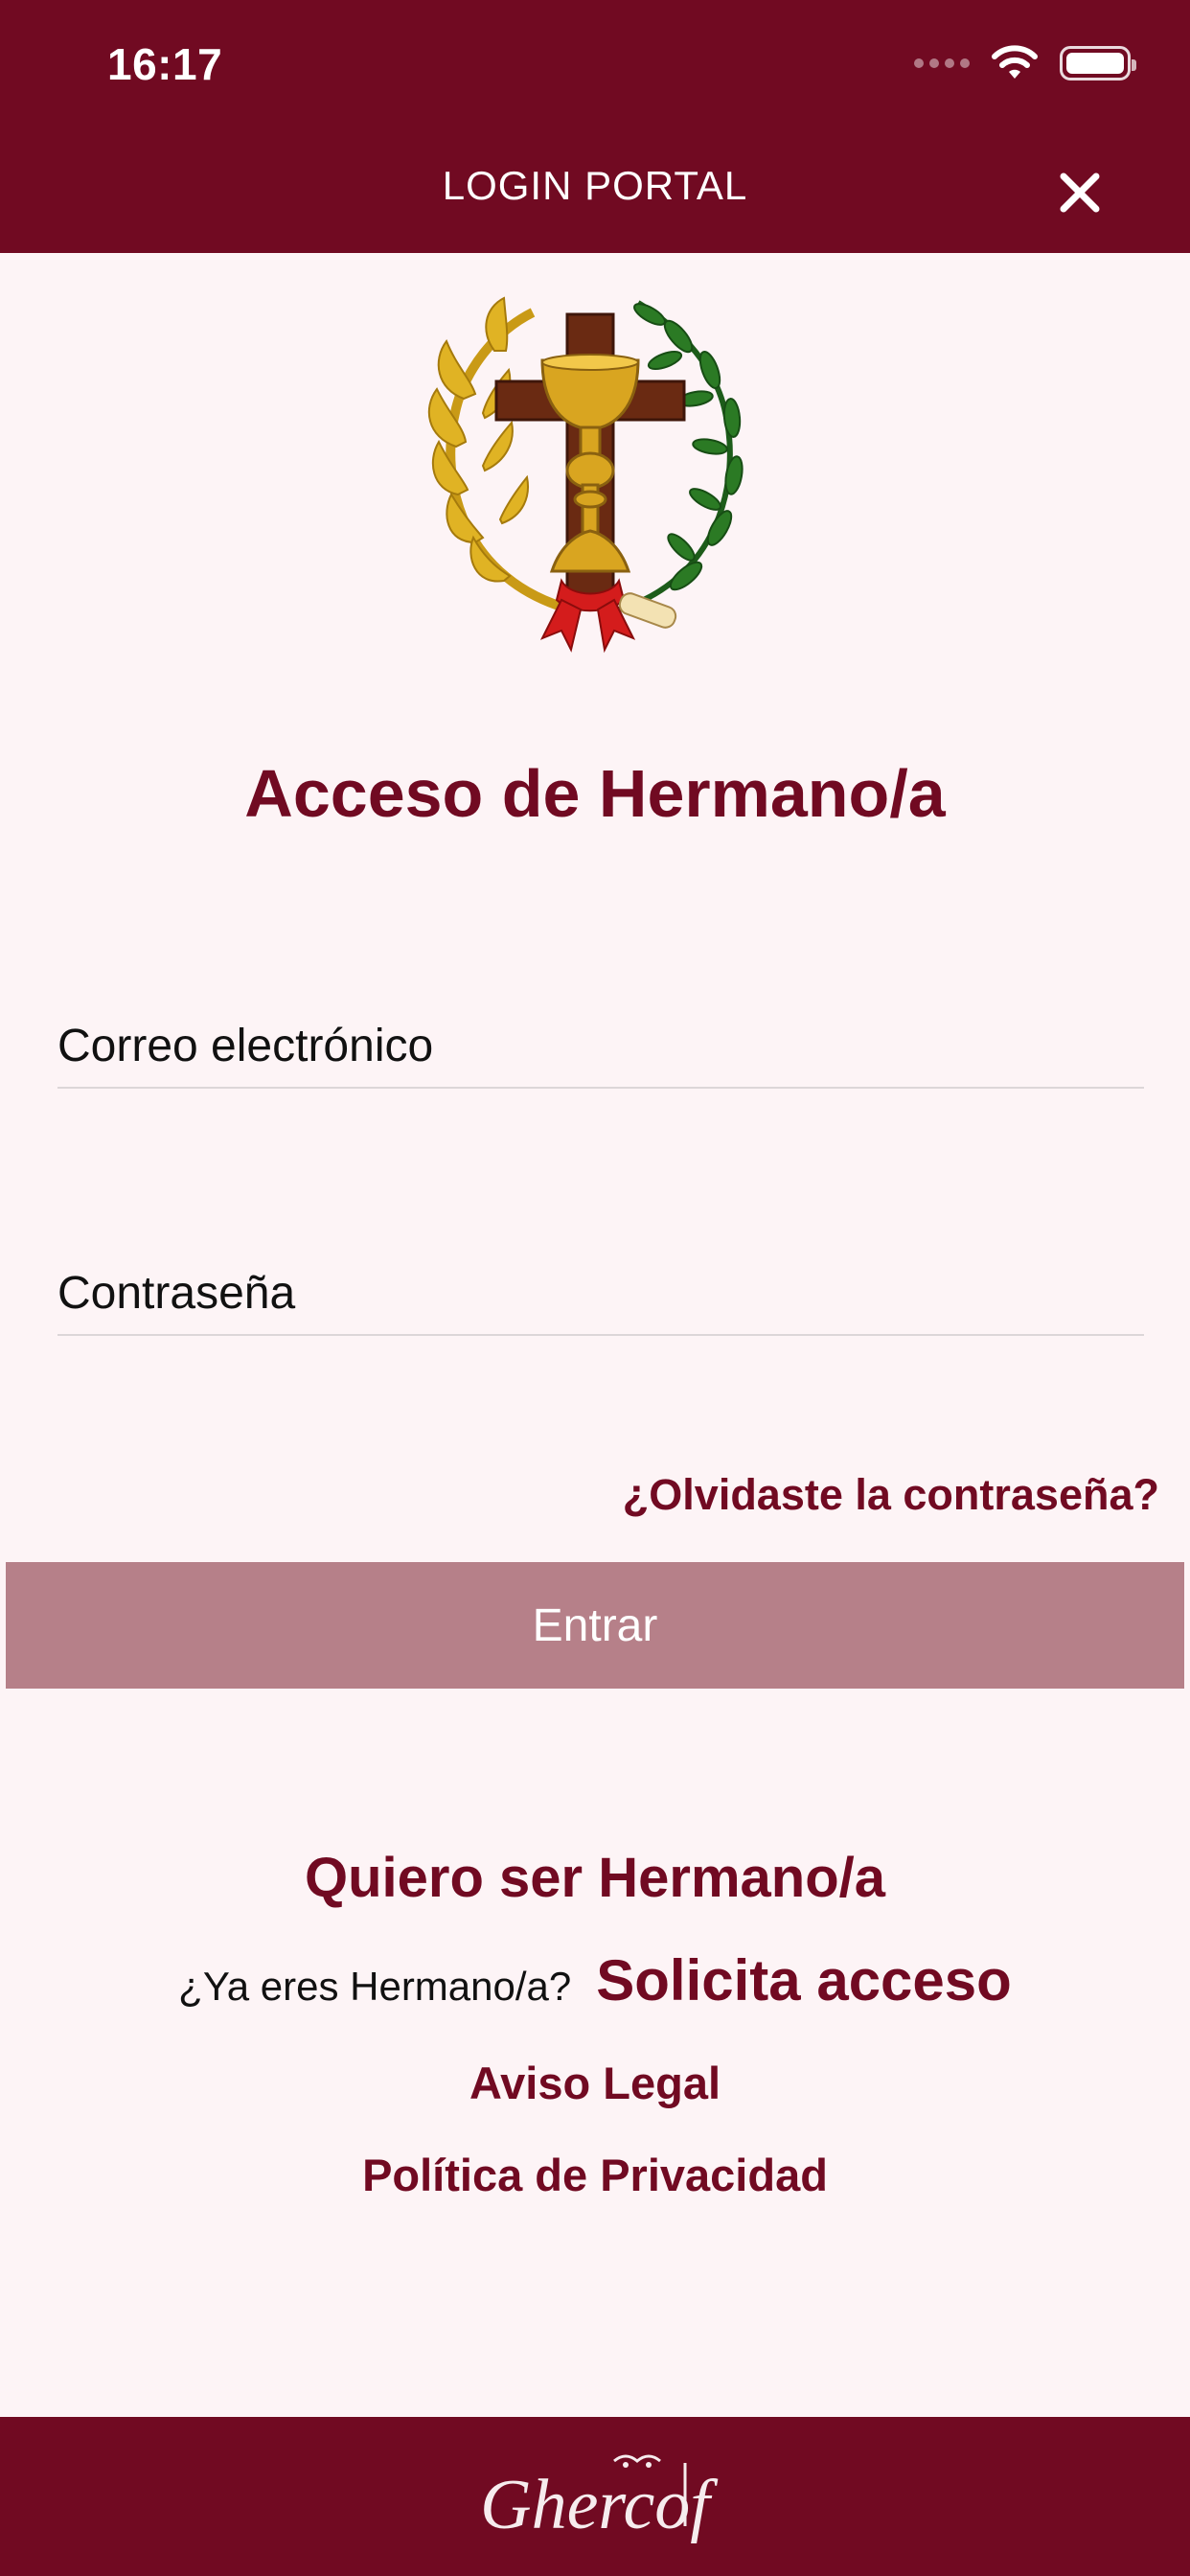  What do you see at coordinates (595, 1980) in the screenshot?
I see `request-access-row: ¿Ya eres Hermano/a? Solicita acceso` at bounding box center [595, 1980].